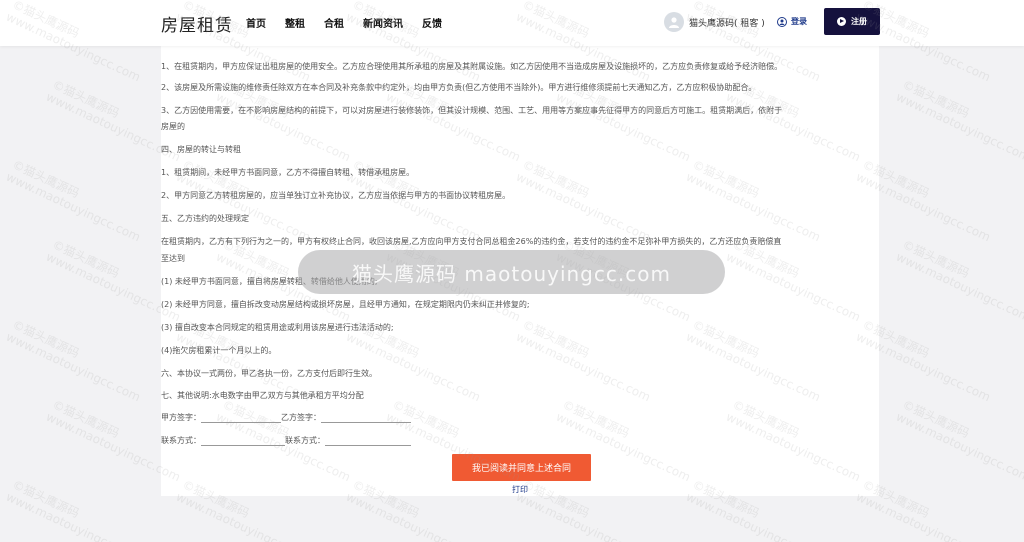 The width and height of the screenshot is (1024, 542). What do you see at coordinates (243, 445) in the screenshot?
I see `party-a-contact-field` at bounding box center [243, 445].